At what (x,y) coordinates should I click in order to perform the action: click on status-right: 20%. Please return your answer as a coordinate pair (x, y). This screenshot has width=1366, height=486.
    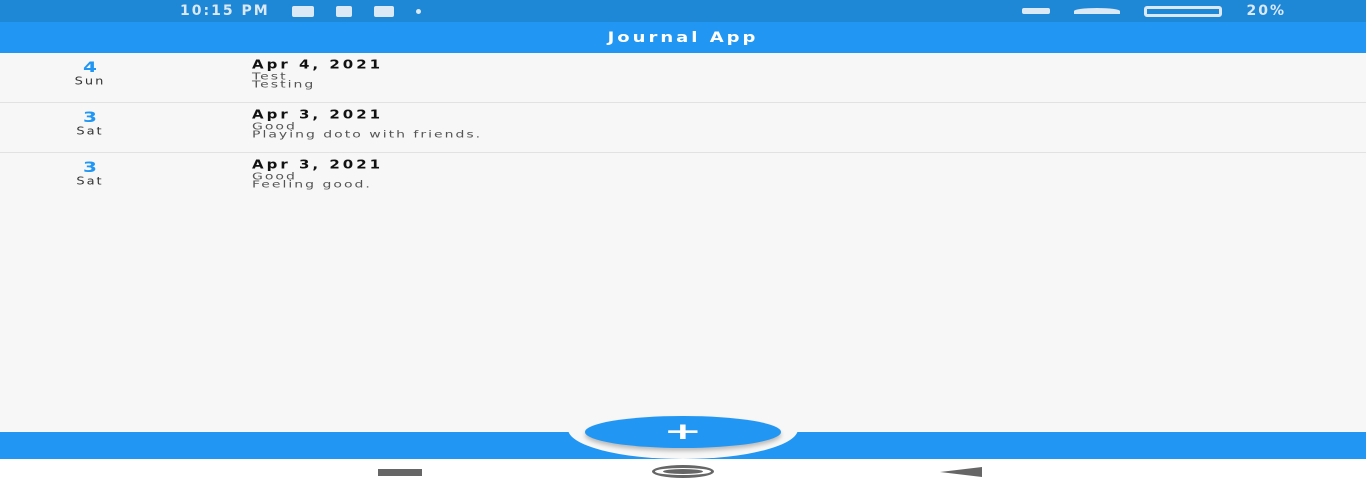
    Looking at the image, I should click on (1154, 11).